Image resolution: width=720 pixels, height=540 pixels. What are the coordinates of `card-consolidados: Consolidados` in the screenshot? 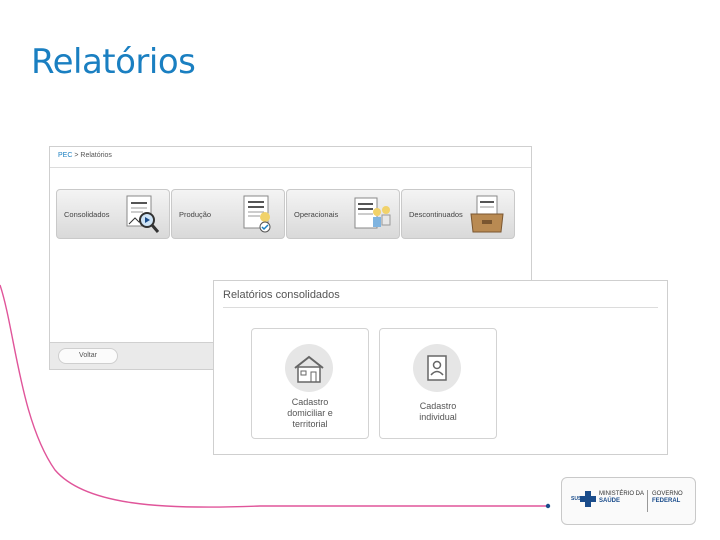 It's located at (113, 214).